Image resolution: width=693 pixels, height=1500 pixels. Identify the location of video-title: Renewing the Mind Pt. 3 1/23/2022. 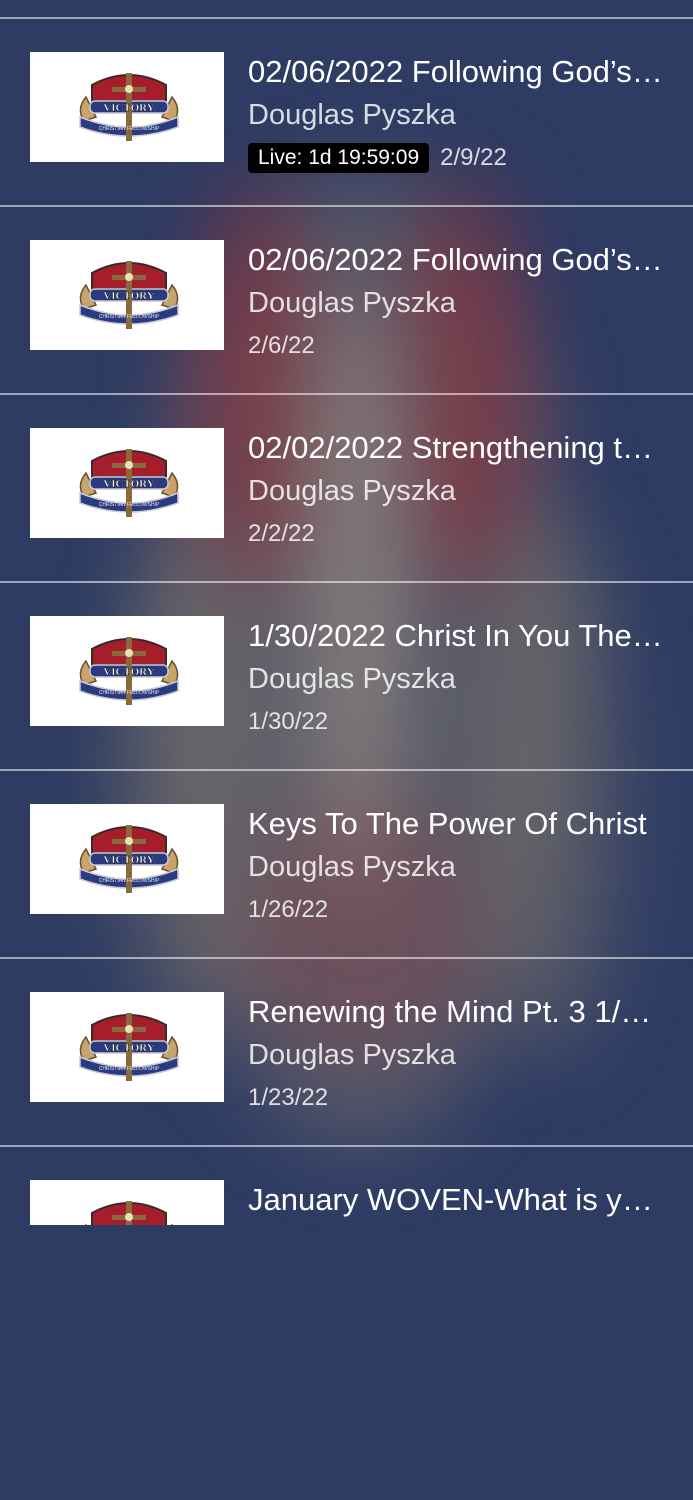
(458, 1011).